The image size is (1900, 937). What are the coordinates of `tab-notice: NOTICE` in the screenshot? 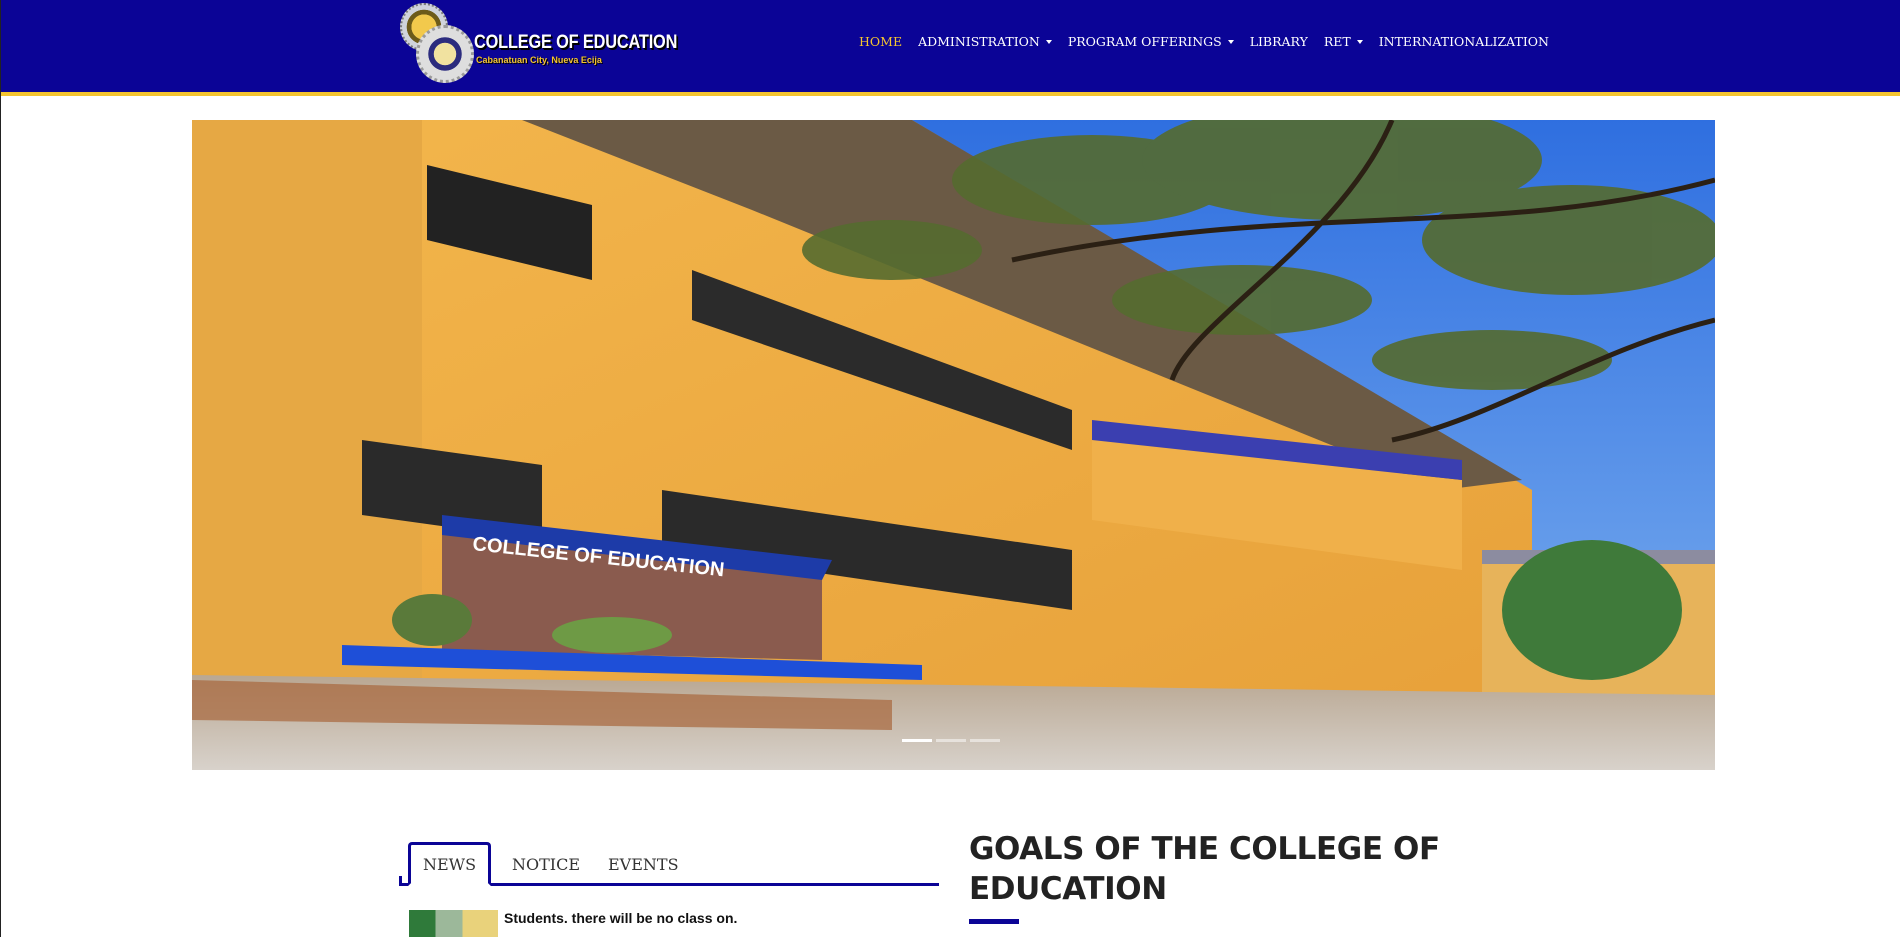 It's located at (546, 864).